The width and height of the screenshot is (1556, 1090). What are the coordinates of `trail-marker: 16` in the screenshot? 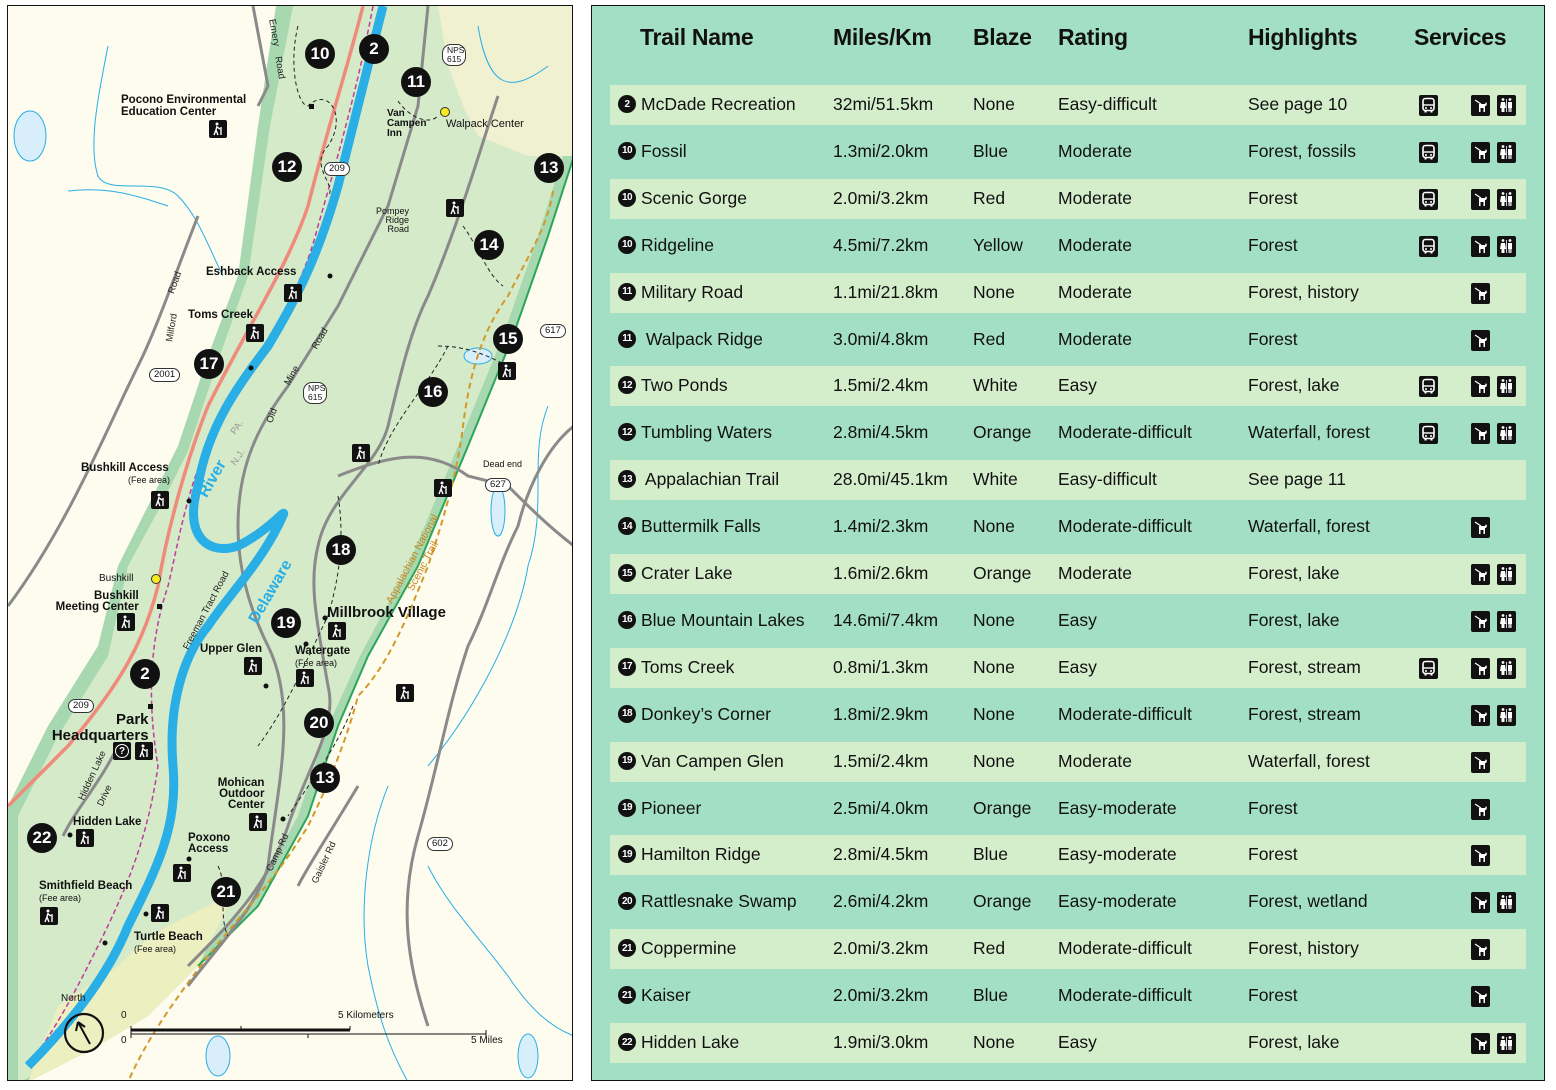 It's located at (433, 392).